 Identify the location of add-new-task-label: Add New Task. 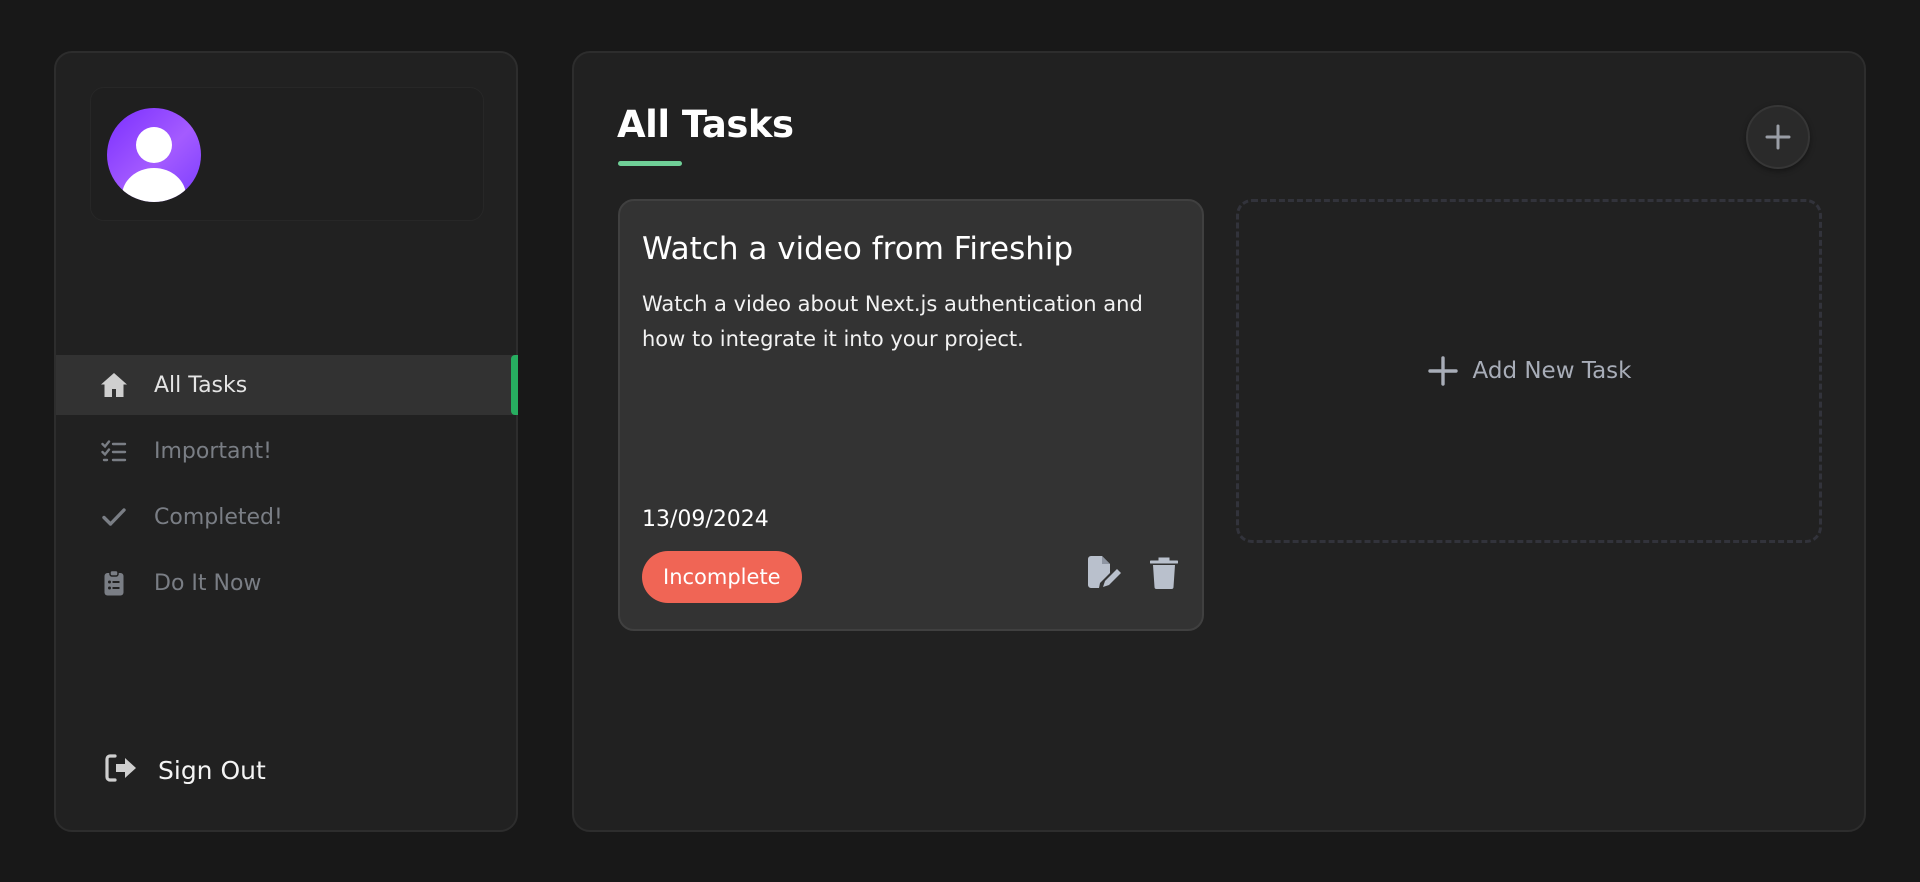
(1552, 371).